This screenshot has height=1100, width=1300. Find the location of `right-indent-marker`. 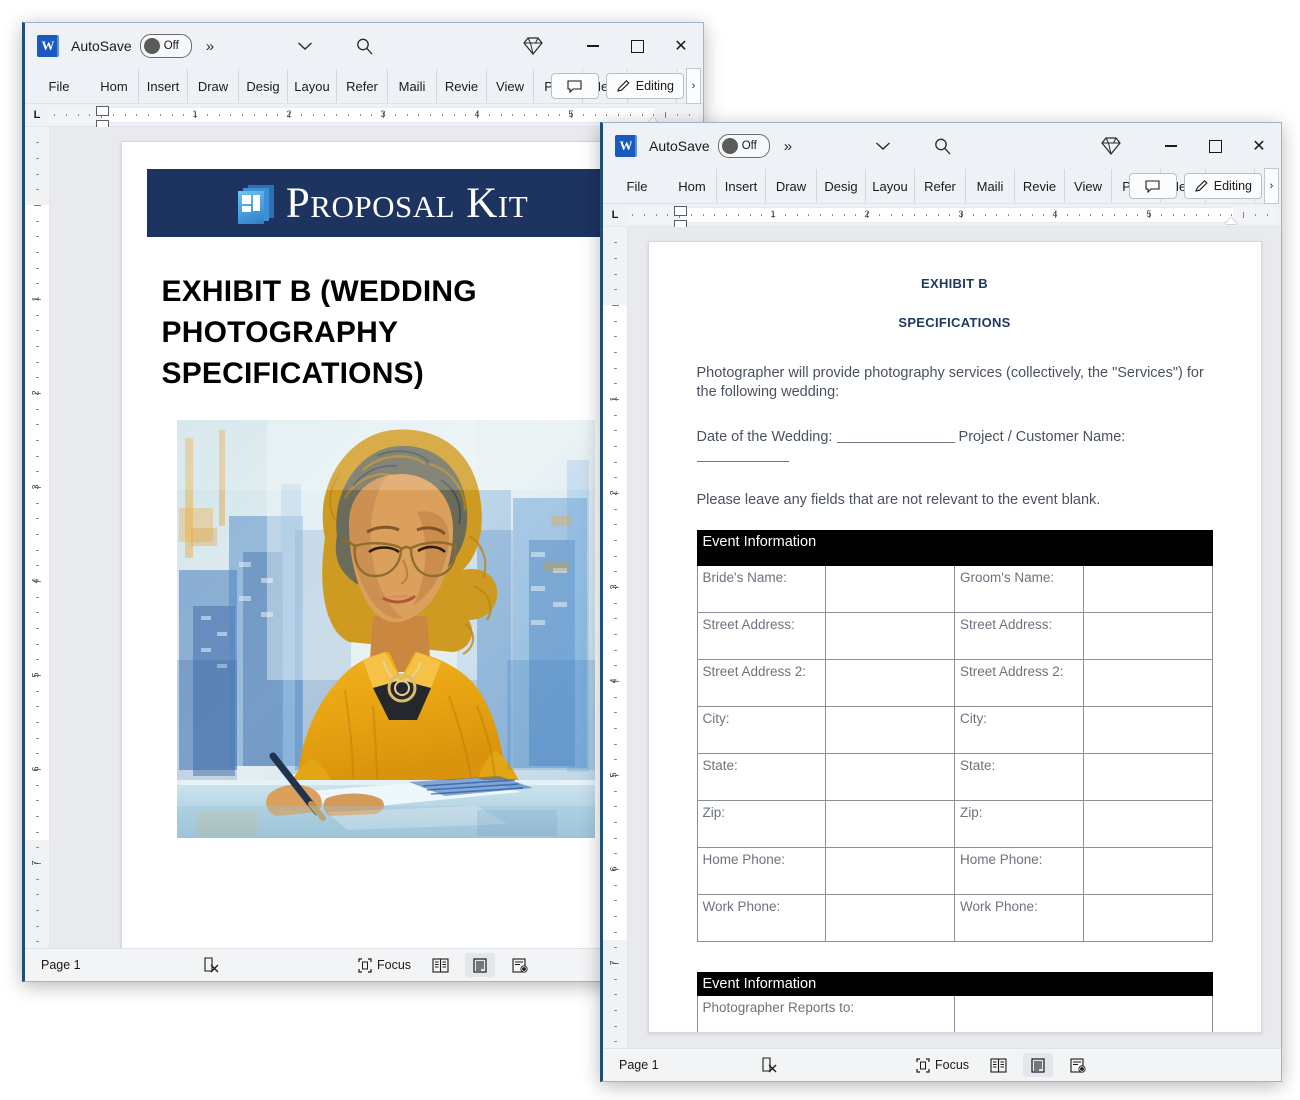

right-indent-marker is located at coordinates (1231, 220).